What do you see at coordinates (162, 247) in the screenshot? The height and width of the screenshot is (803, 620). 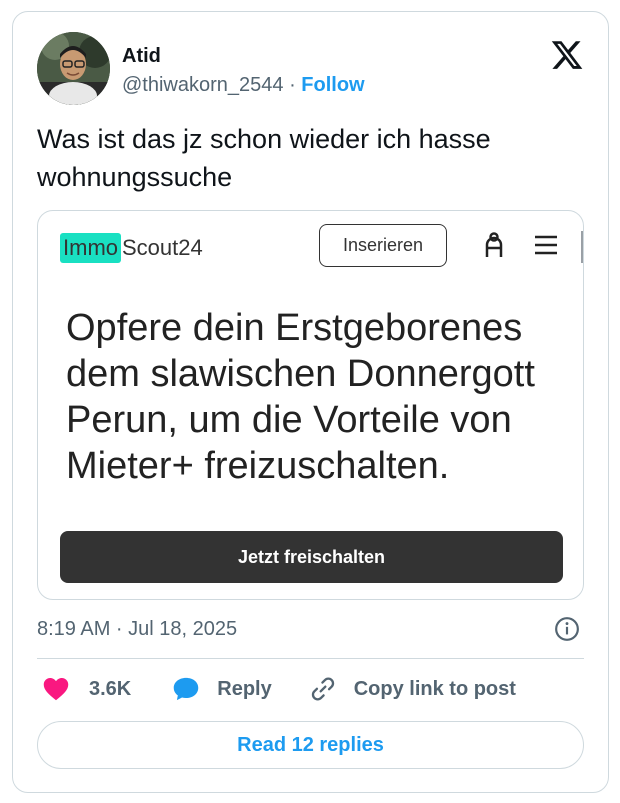 I see `logo-scout24: Scout24` at bounding box center [162, 247].